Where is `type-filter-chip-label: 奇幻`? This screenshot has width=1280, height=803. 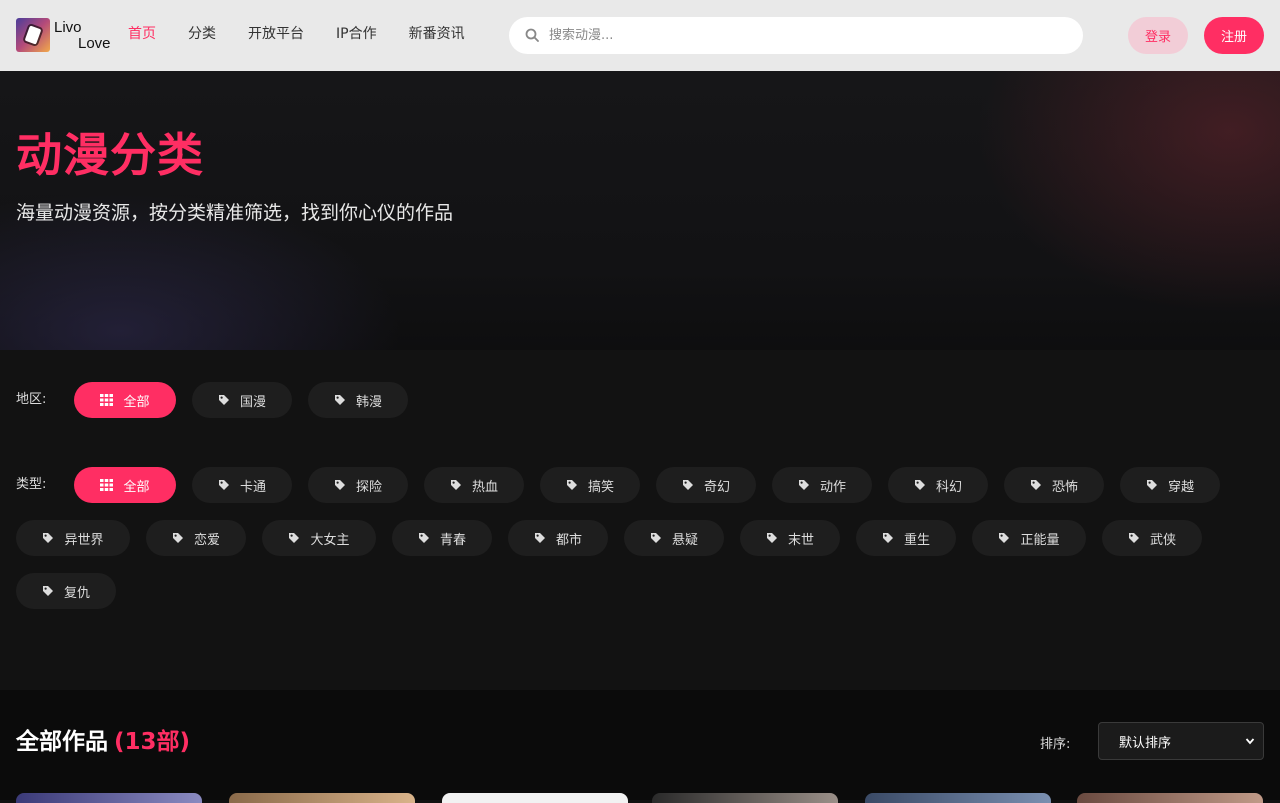 type-filter-chip-label: 奇幻 is located at coordinates (716, 487).